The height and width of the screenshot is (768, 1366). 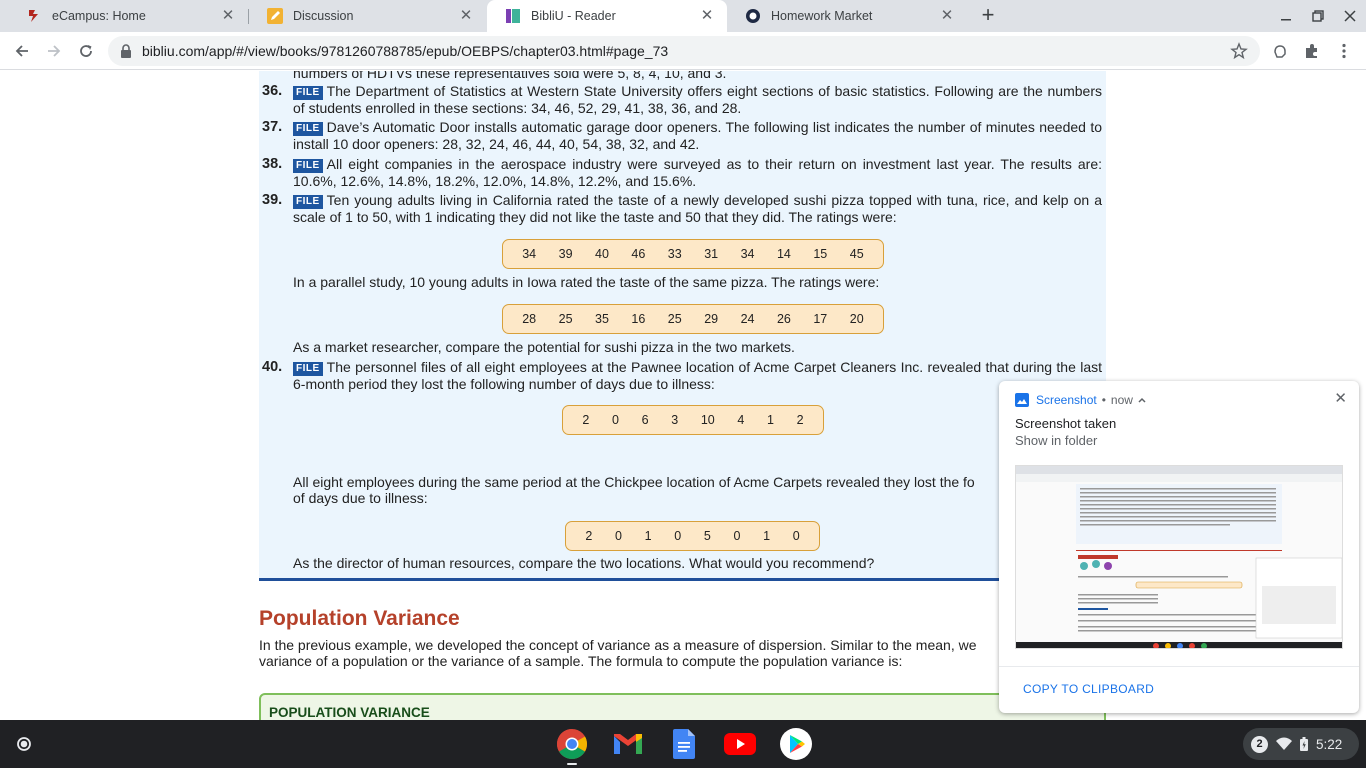 I want to click on data-value: 1, so click(x=767, y=536).